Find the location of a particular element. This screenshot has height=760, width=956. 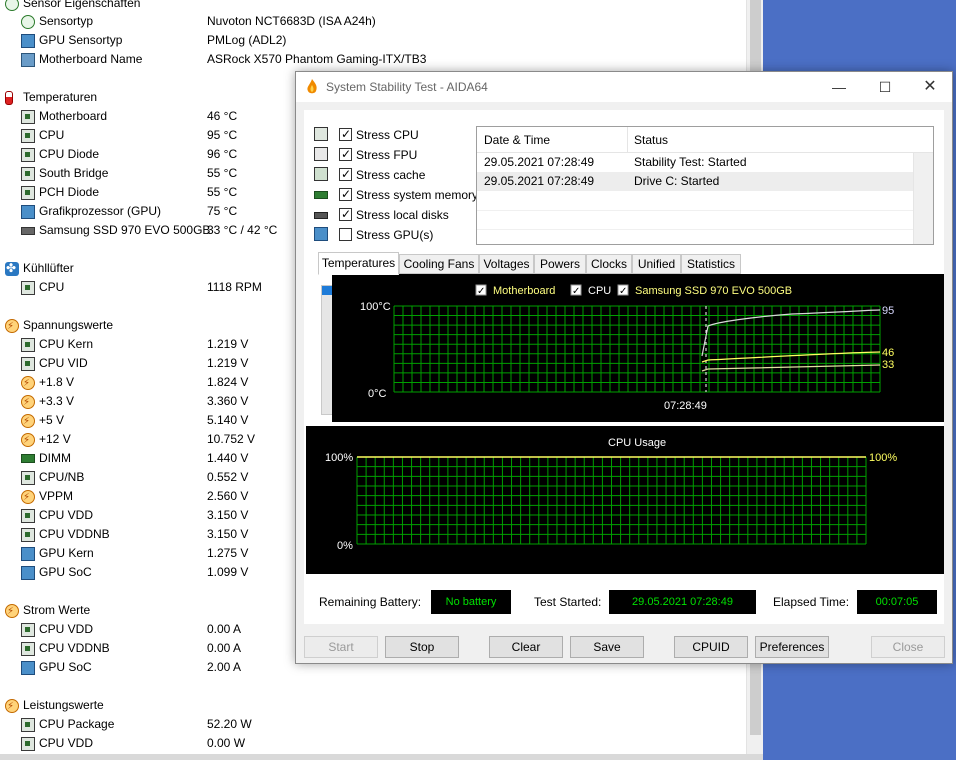

tab-cooling-fans: Cooling Fans is located at coordinates (439, 264).